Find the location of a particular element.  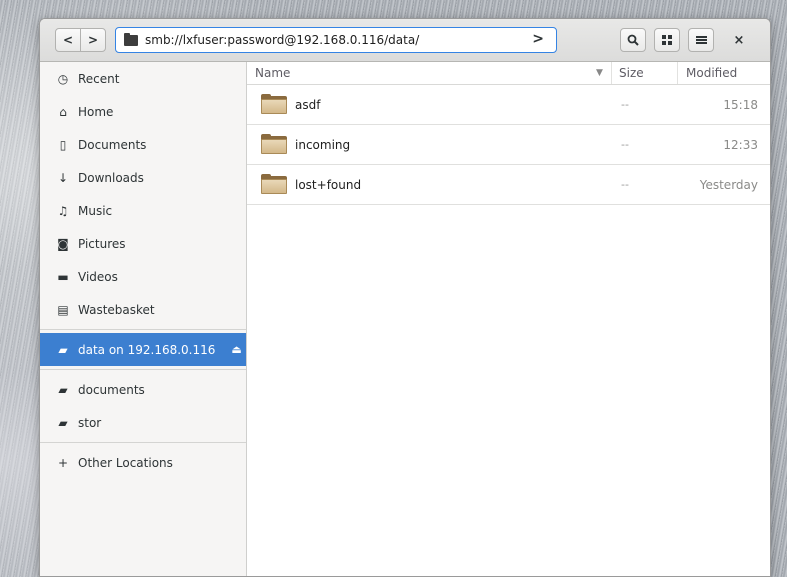

file-row: lost+found -- Yesterday is located at coordinates (508, 185).